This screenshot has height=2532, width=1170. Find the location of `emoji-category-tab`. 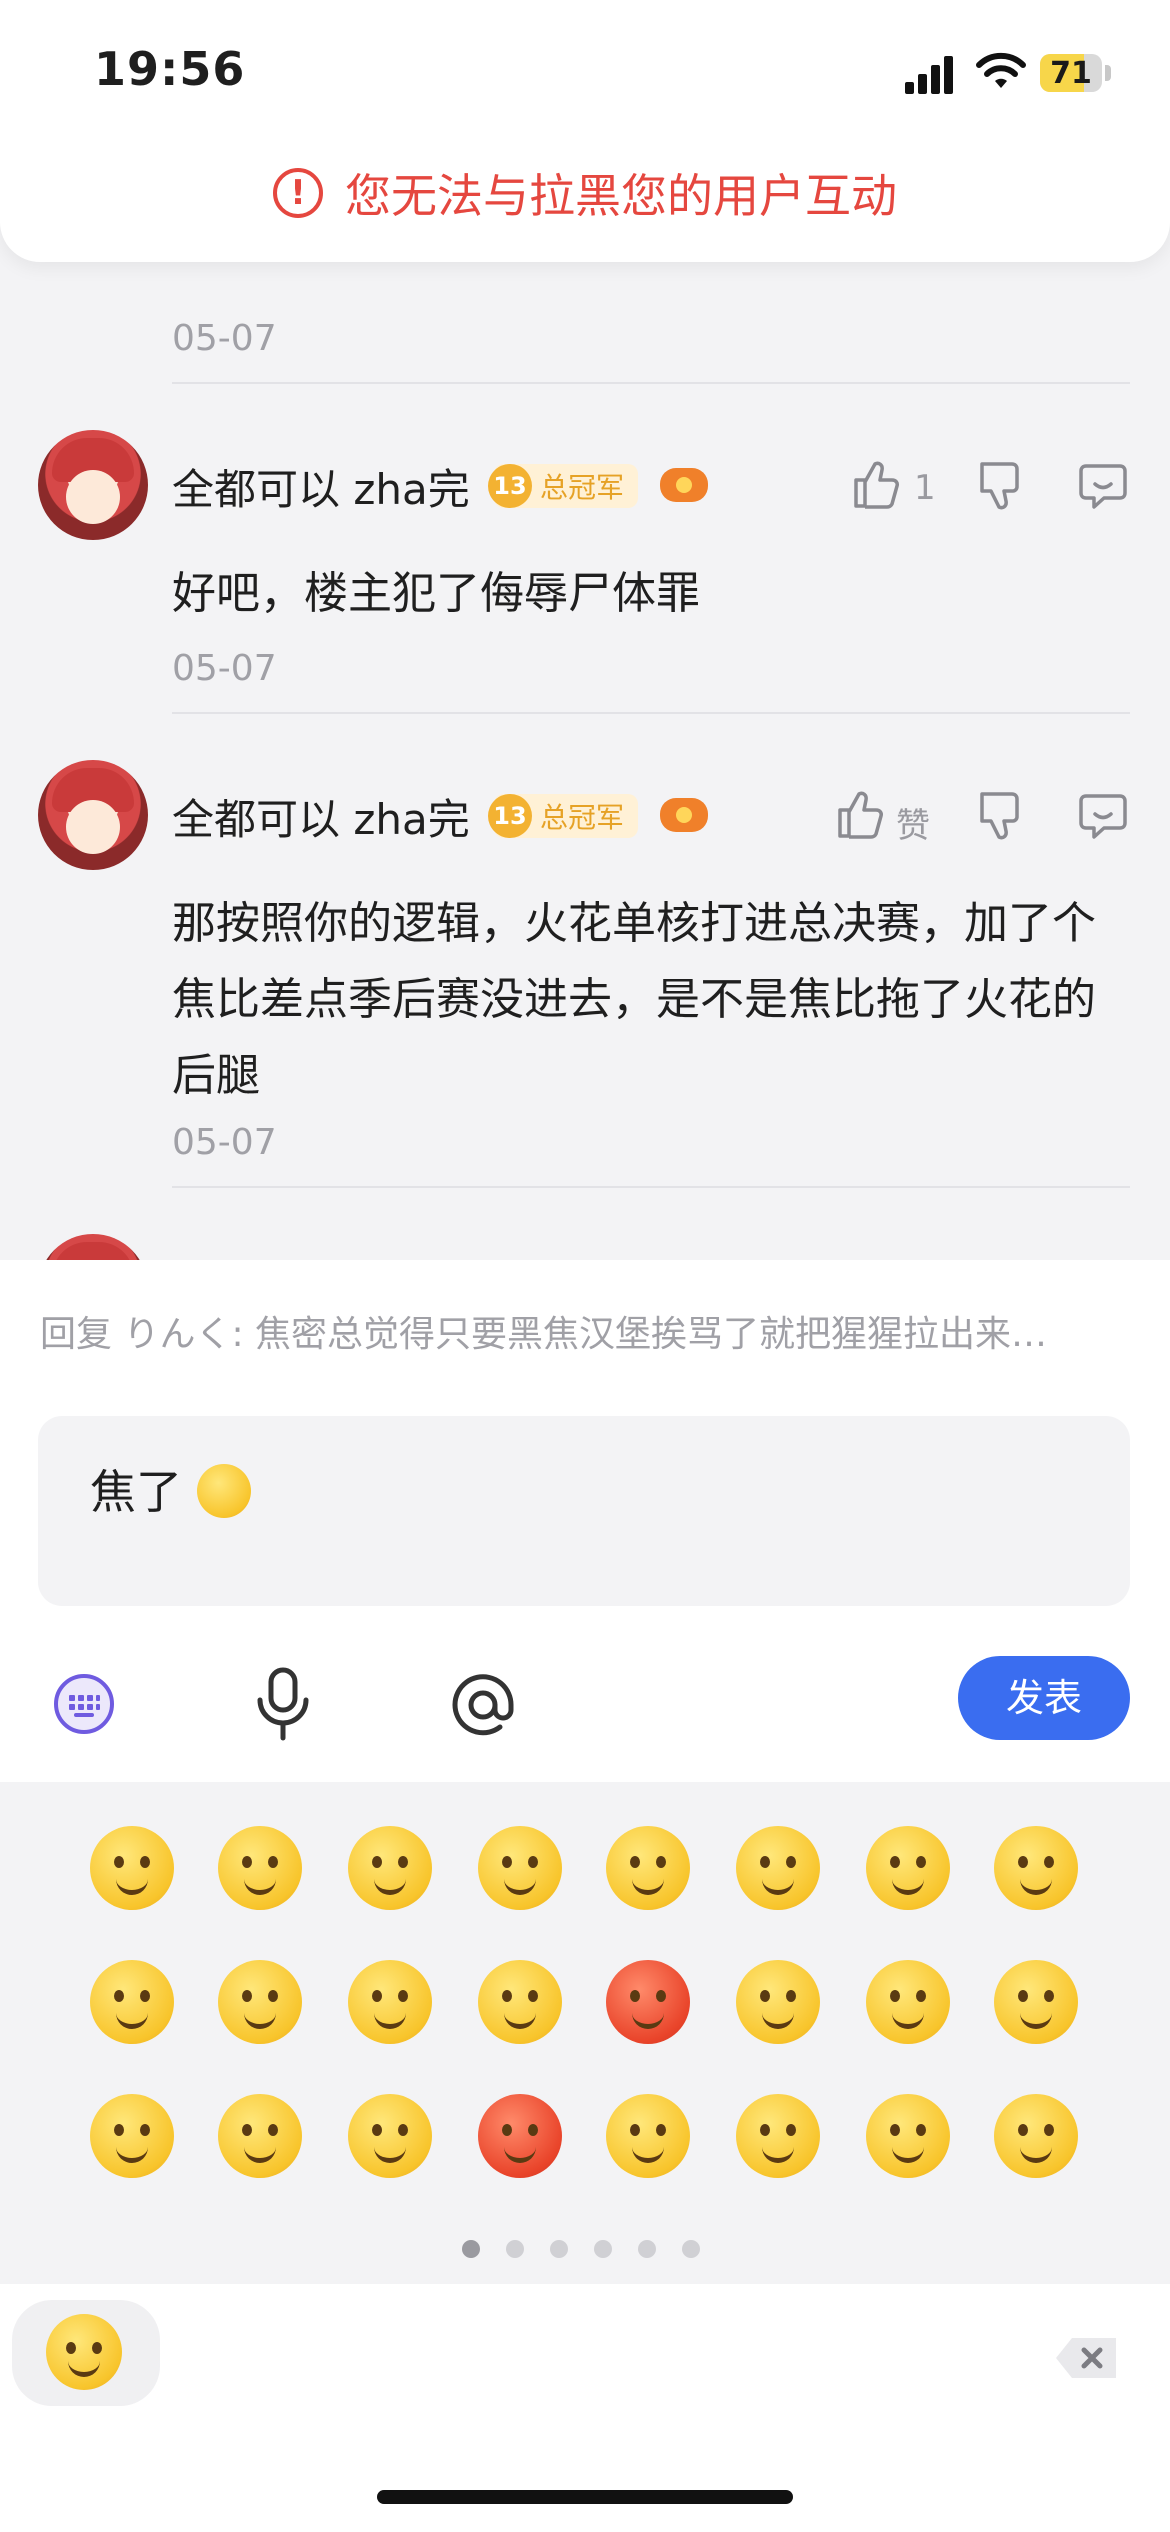

emoji-category-tab is located at coordinates (86, 2353).